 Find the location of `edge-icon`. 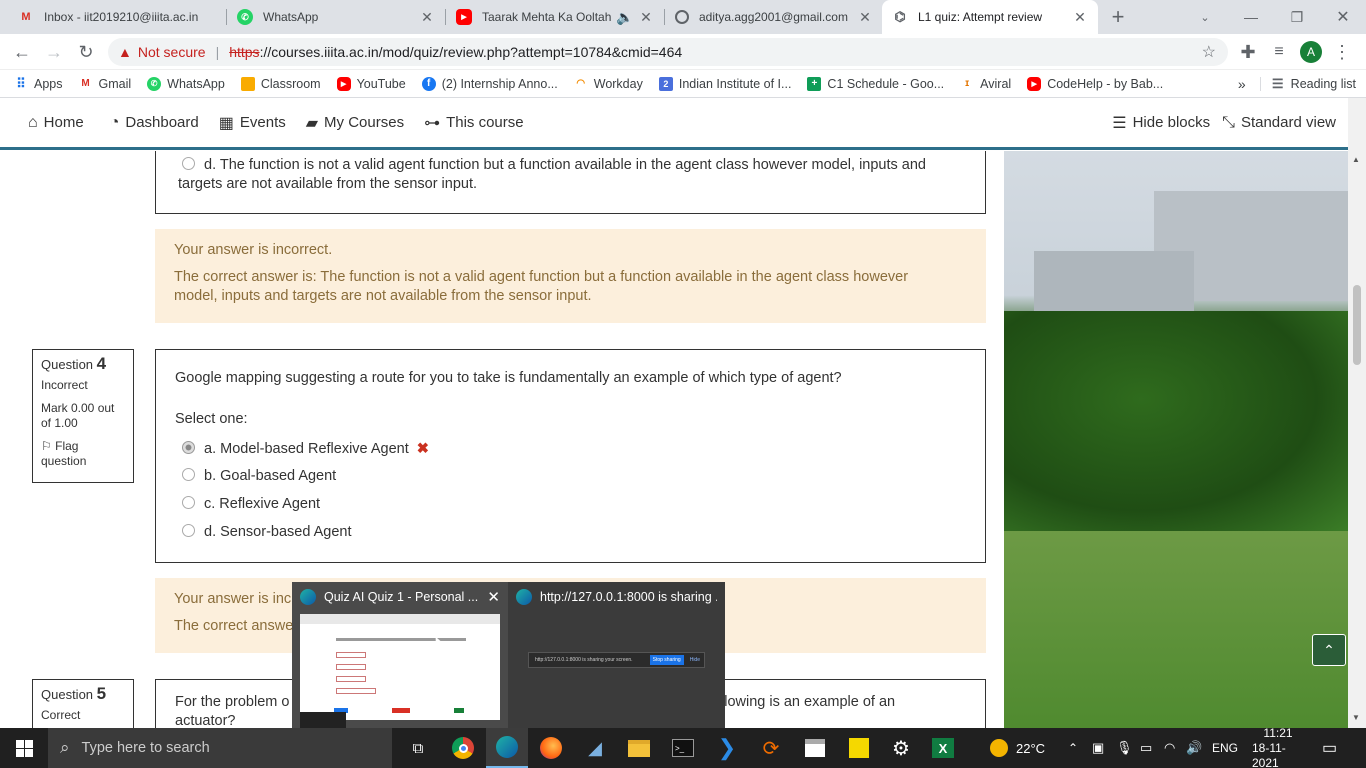

edge-icon is located at coordinates (308, 597).